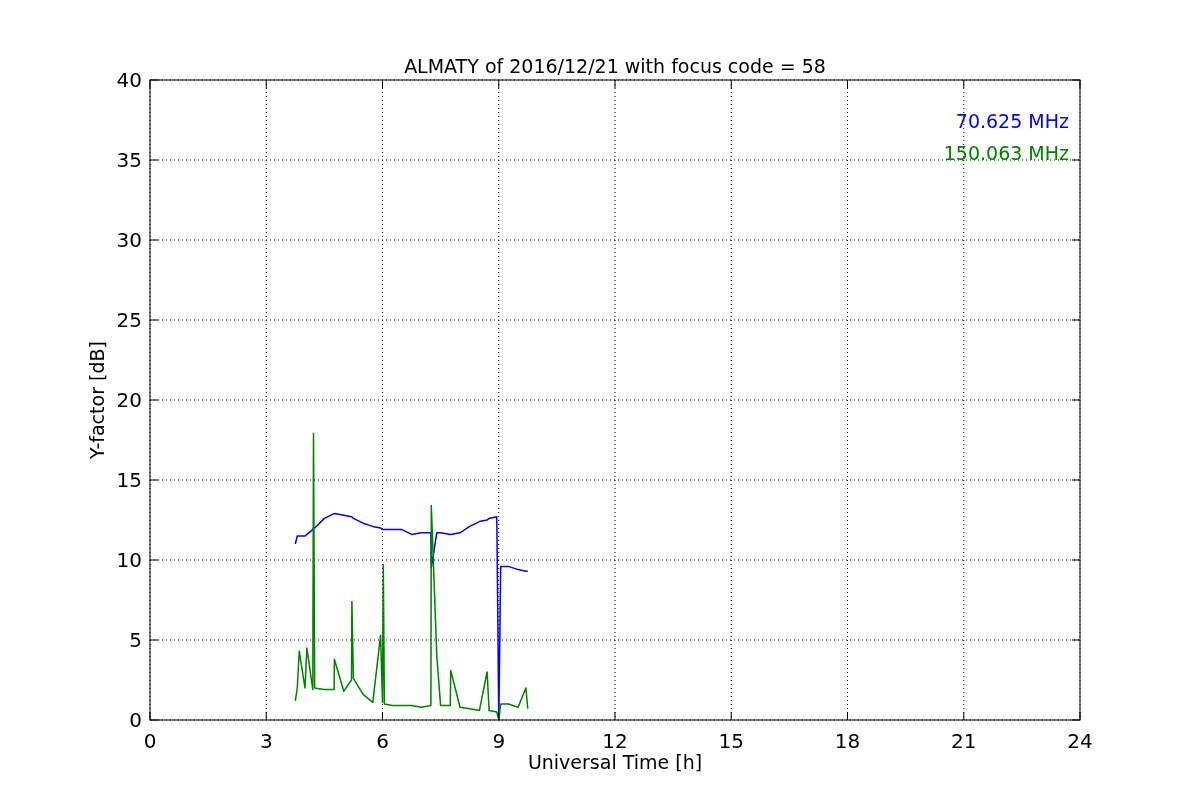 The image size is (1200, 800). I want to click on tick-label: 24, so click(1080, 741).